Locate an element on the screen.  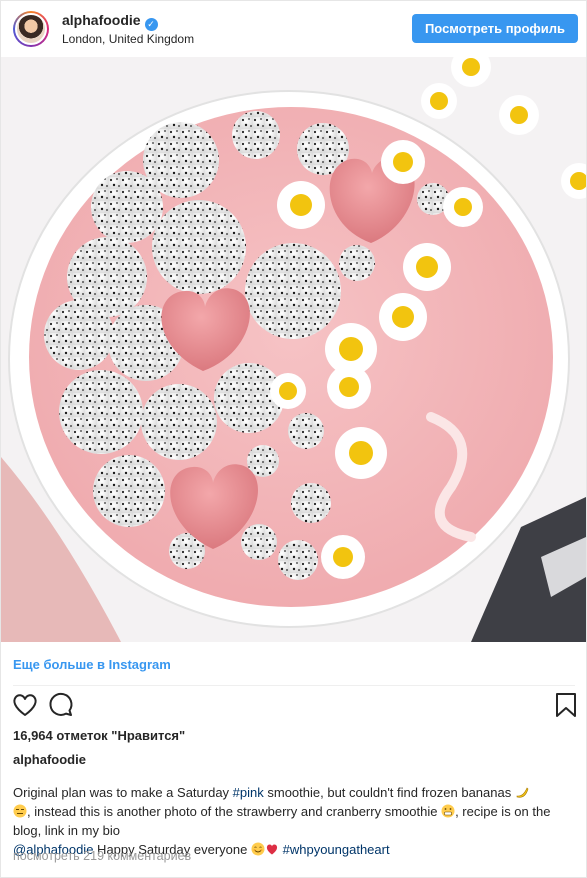
username-text: alphafoodie is located at coordinates (101, 20).